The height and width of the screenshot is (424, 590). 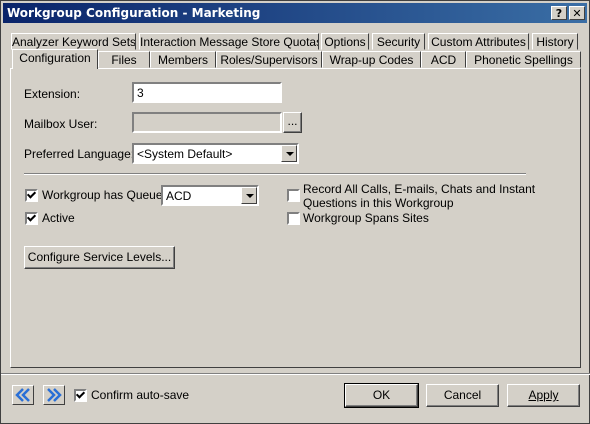 I want to click on tab-analyzer-keyword-sets: Analyzer Keyword Sets, so click(x=73, y=41).